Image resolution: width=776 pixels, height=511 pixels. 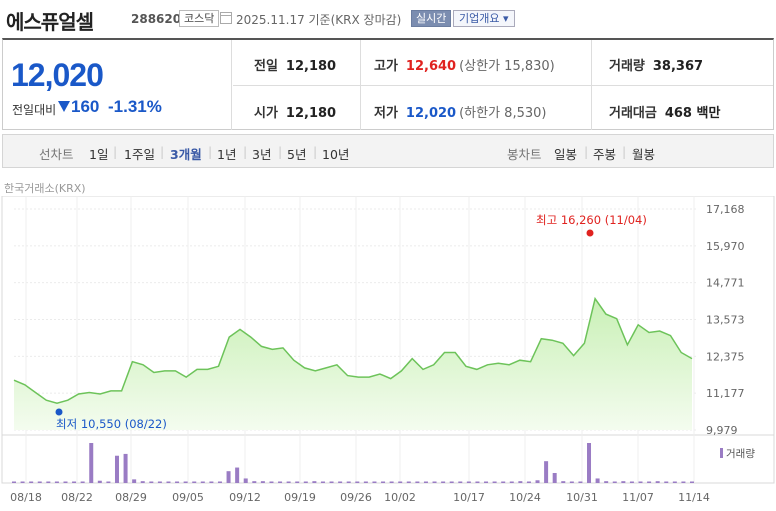 I want to click on company-info-dropdown: 기업개요 ▾, so click(x=484, y=18).